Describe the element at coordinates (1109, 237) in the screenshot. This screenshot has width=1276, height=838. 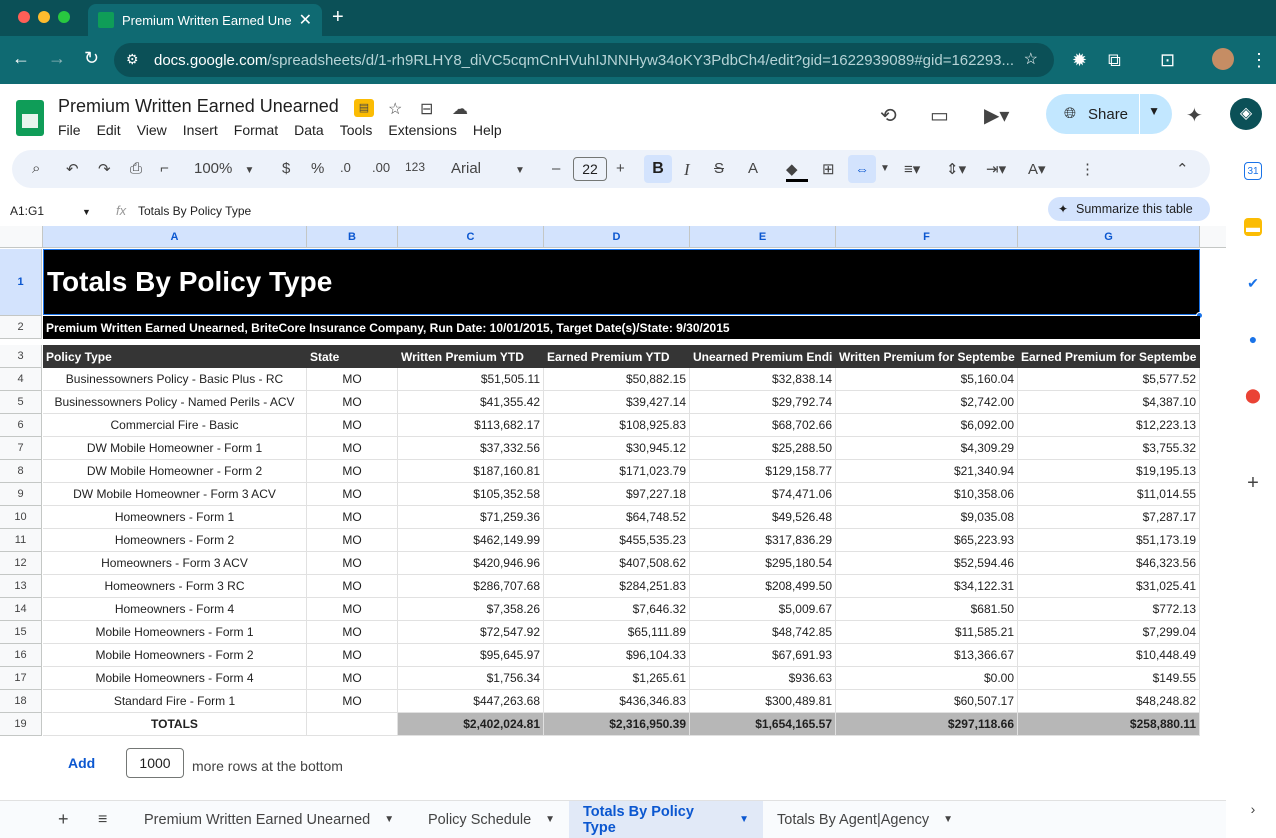
I see `column-header-g: G` at that location.